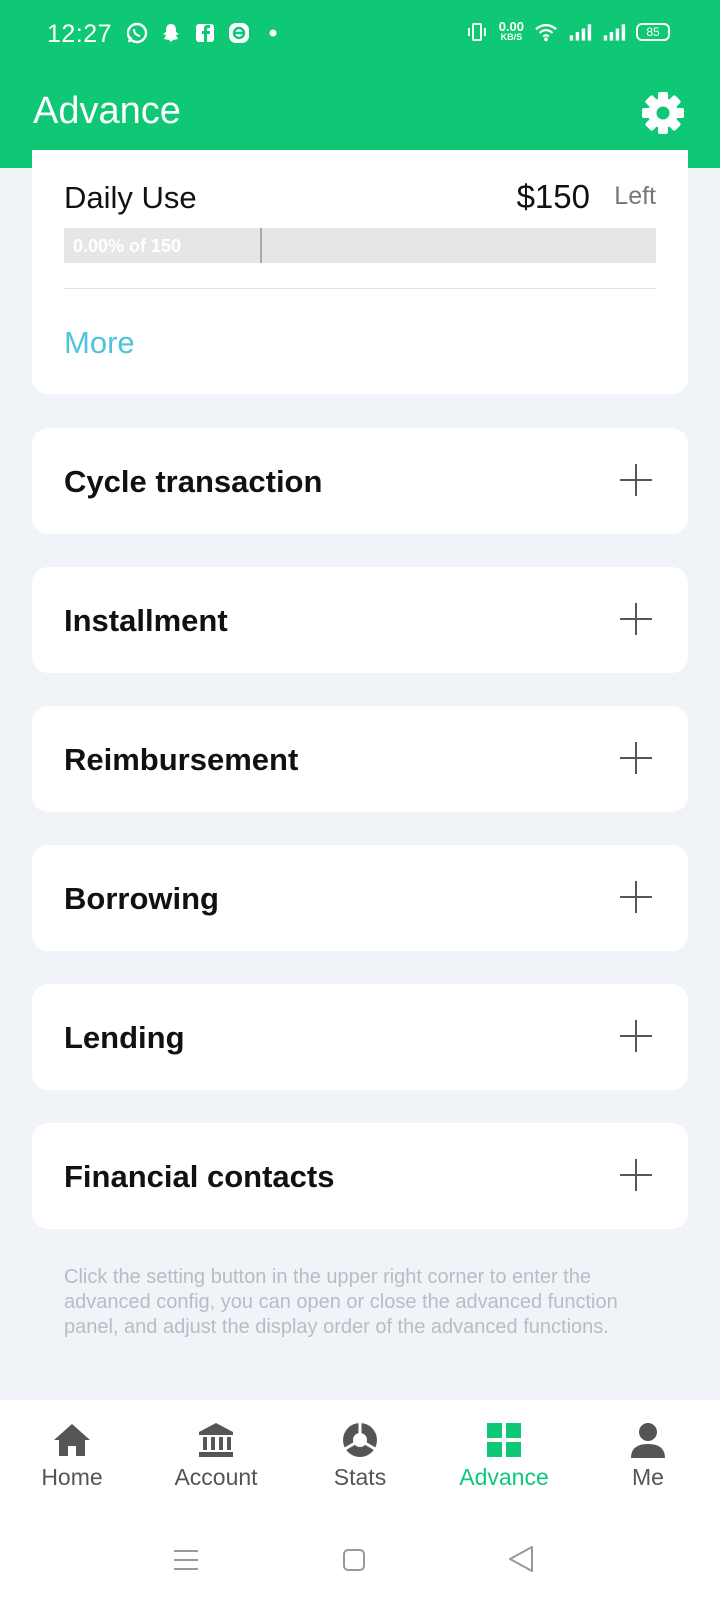  I want to click on system-nav-bar, so click(360, 1560).